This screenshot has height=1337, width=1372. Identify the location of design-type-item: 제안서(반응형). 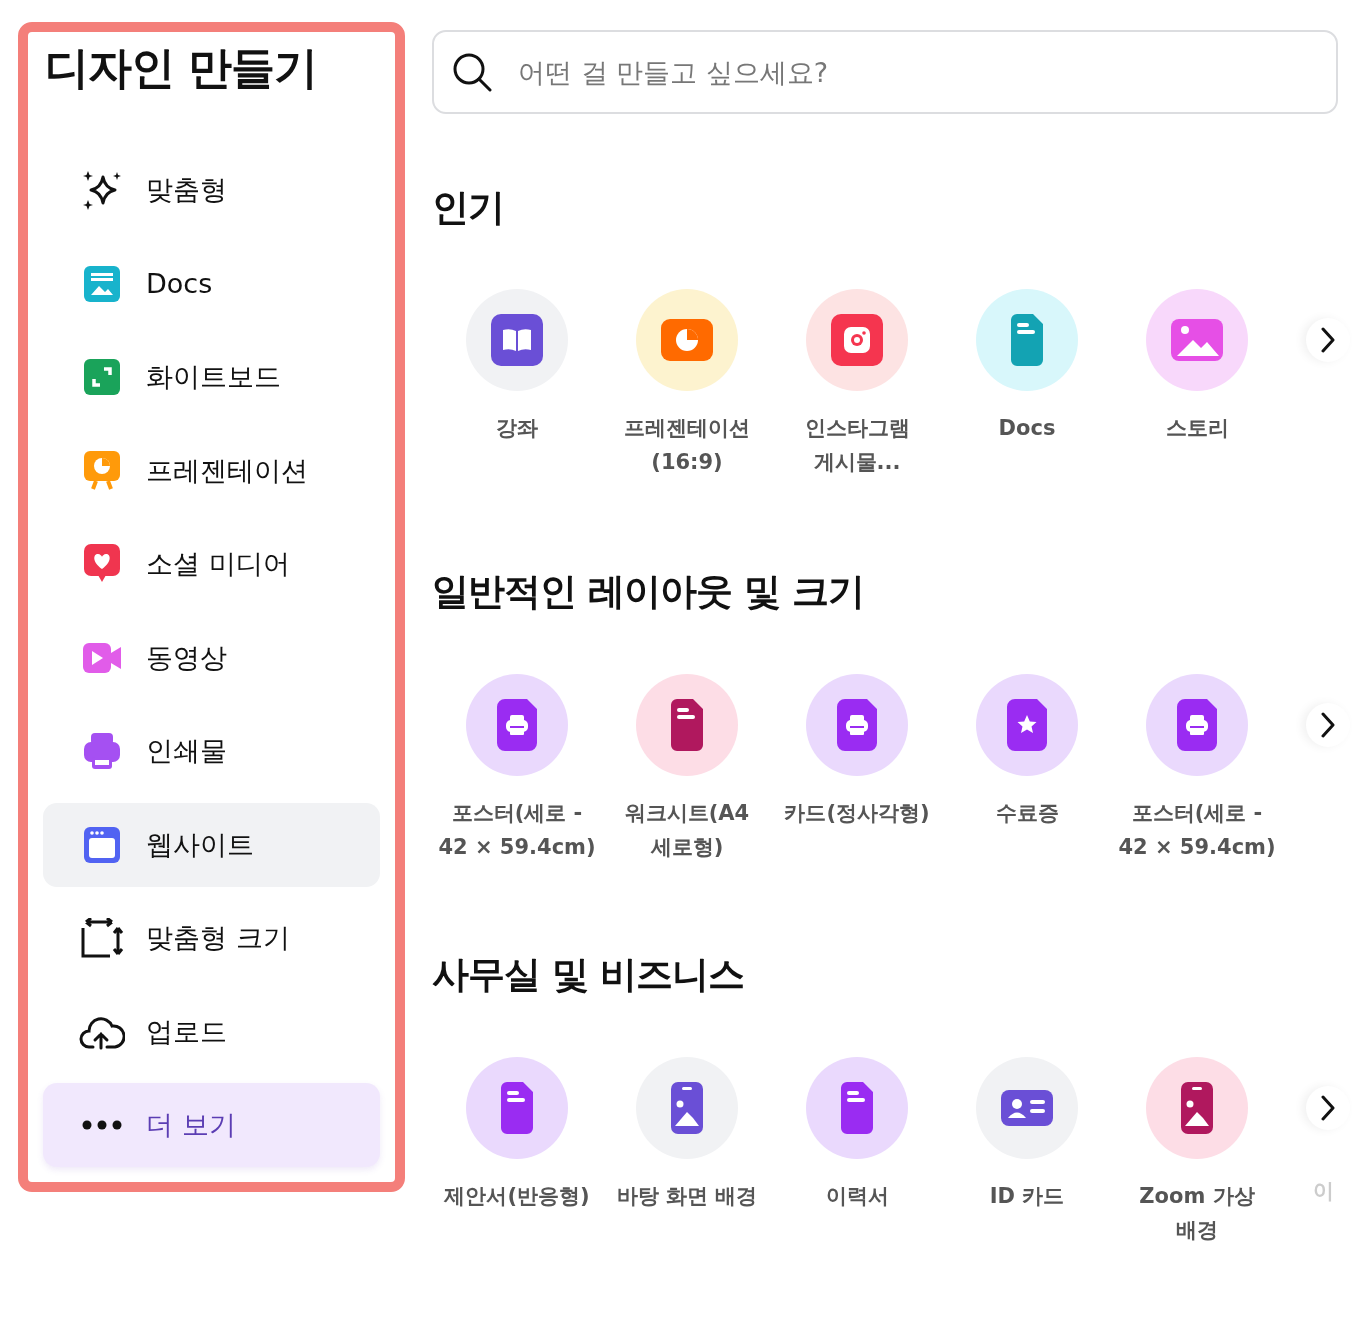
(517, 1152).